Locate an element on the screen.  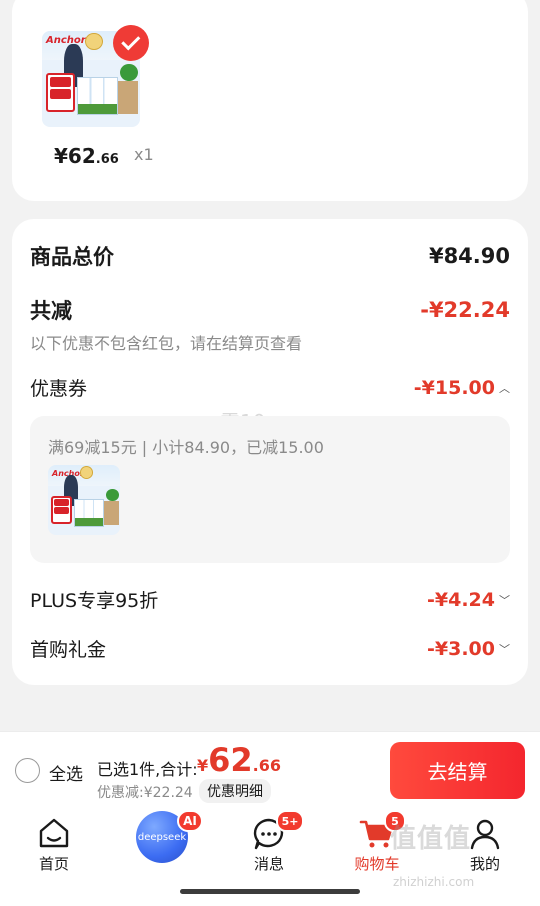
tab-home: 首页 is located at coordinates (54, 842).